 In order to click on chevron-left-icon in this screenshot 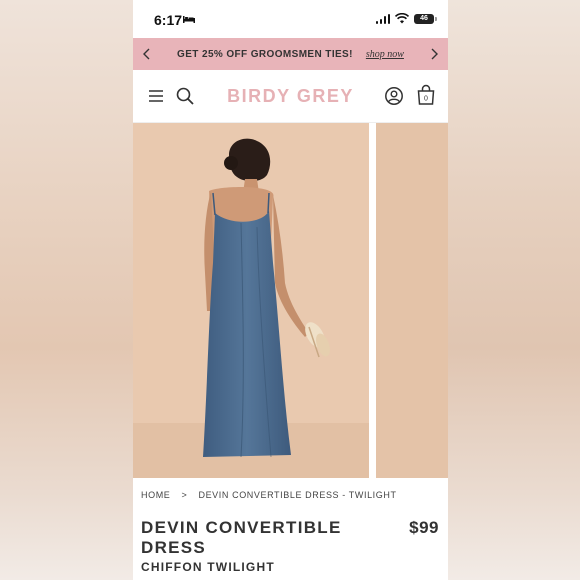, I will do `click(147, 54)`.